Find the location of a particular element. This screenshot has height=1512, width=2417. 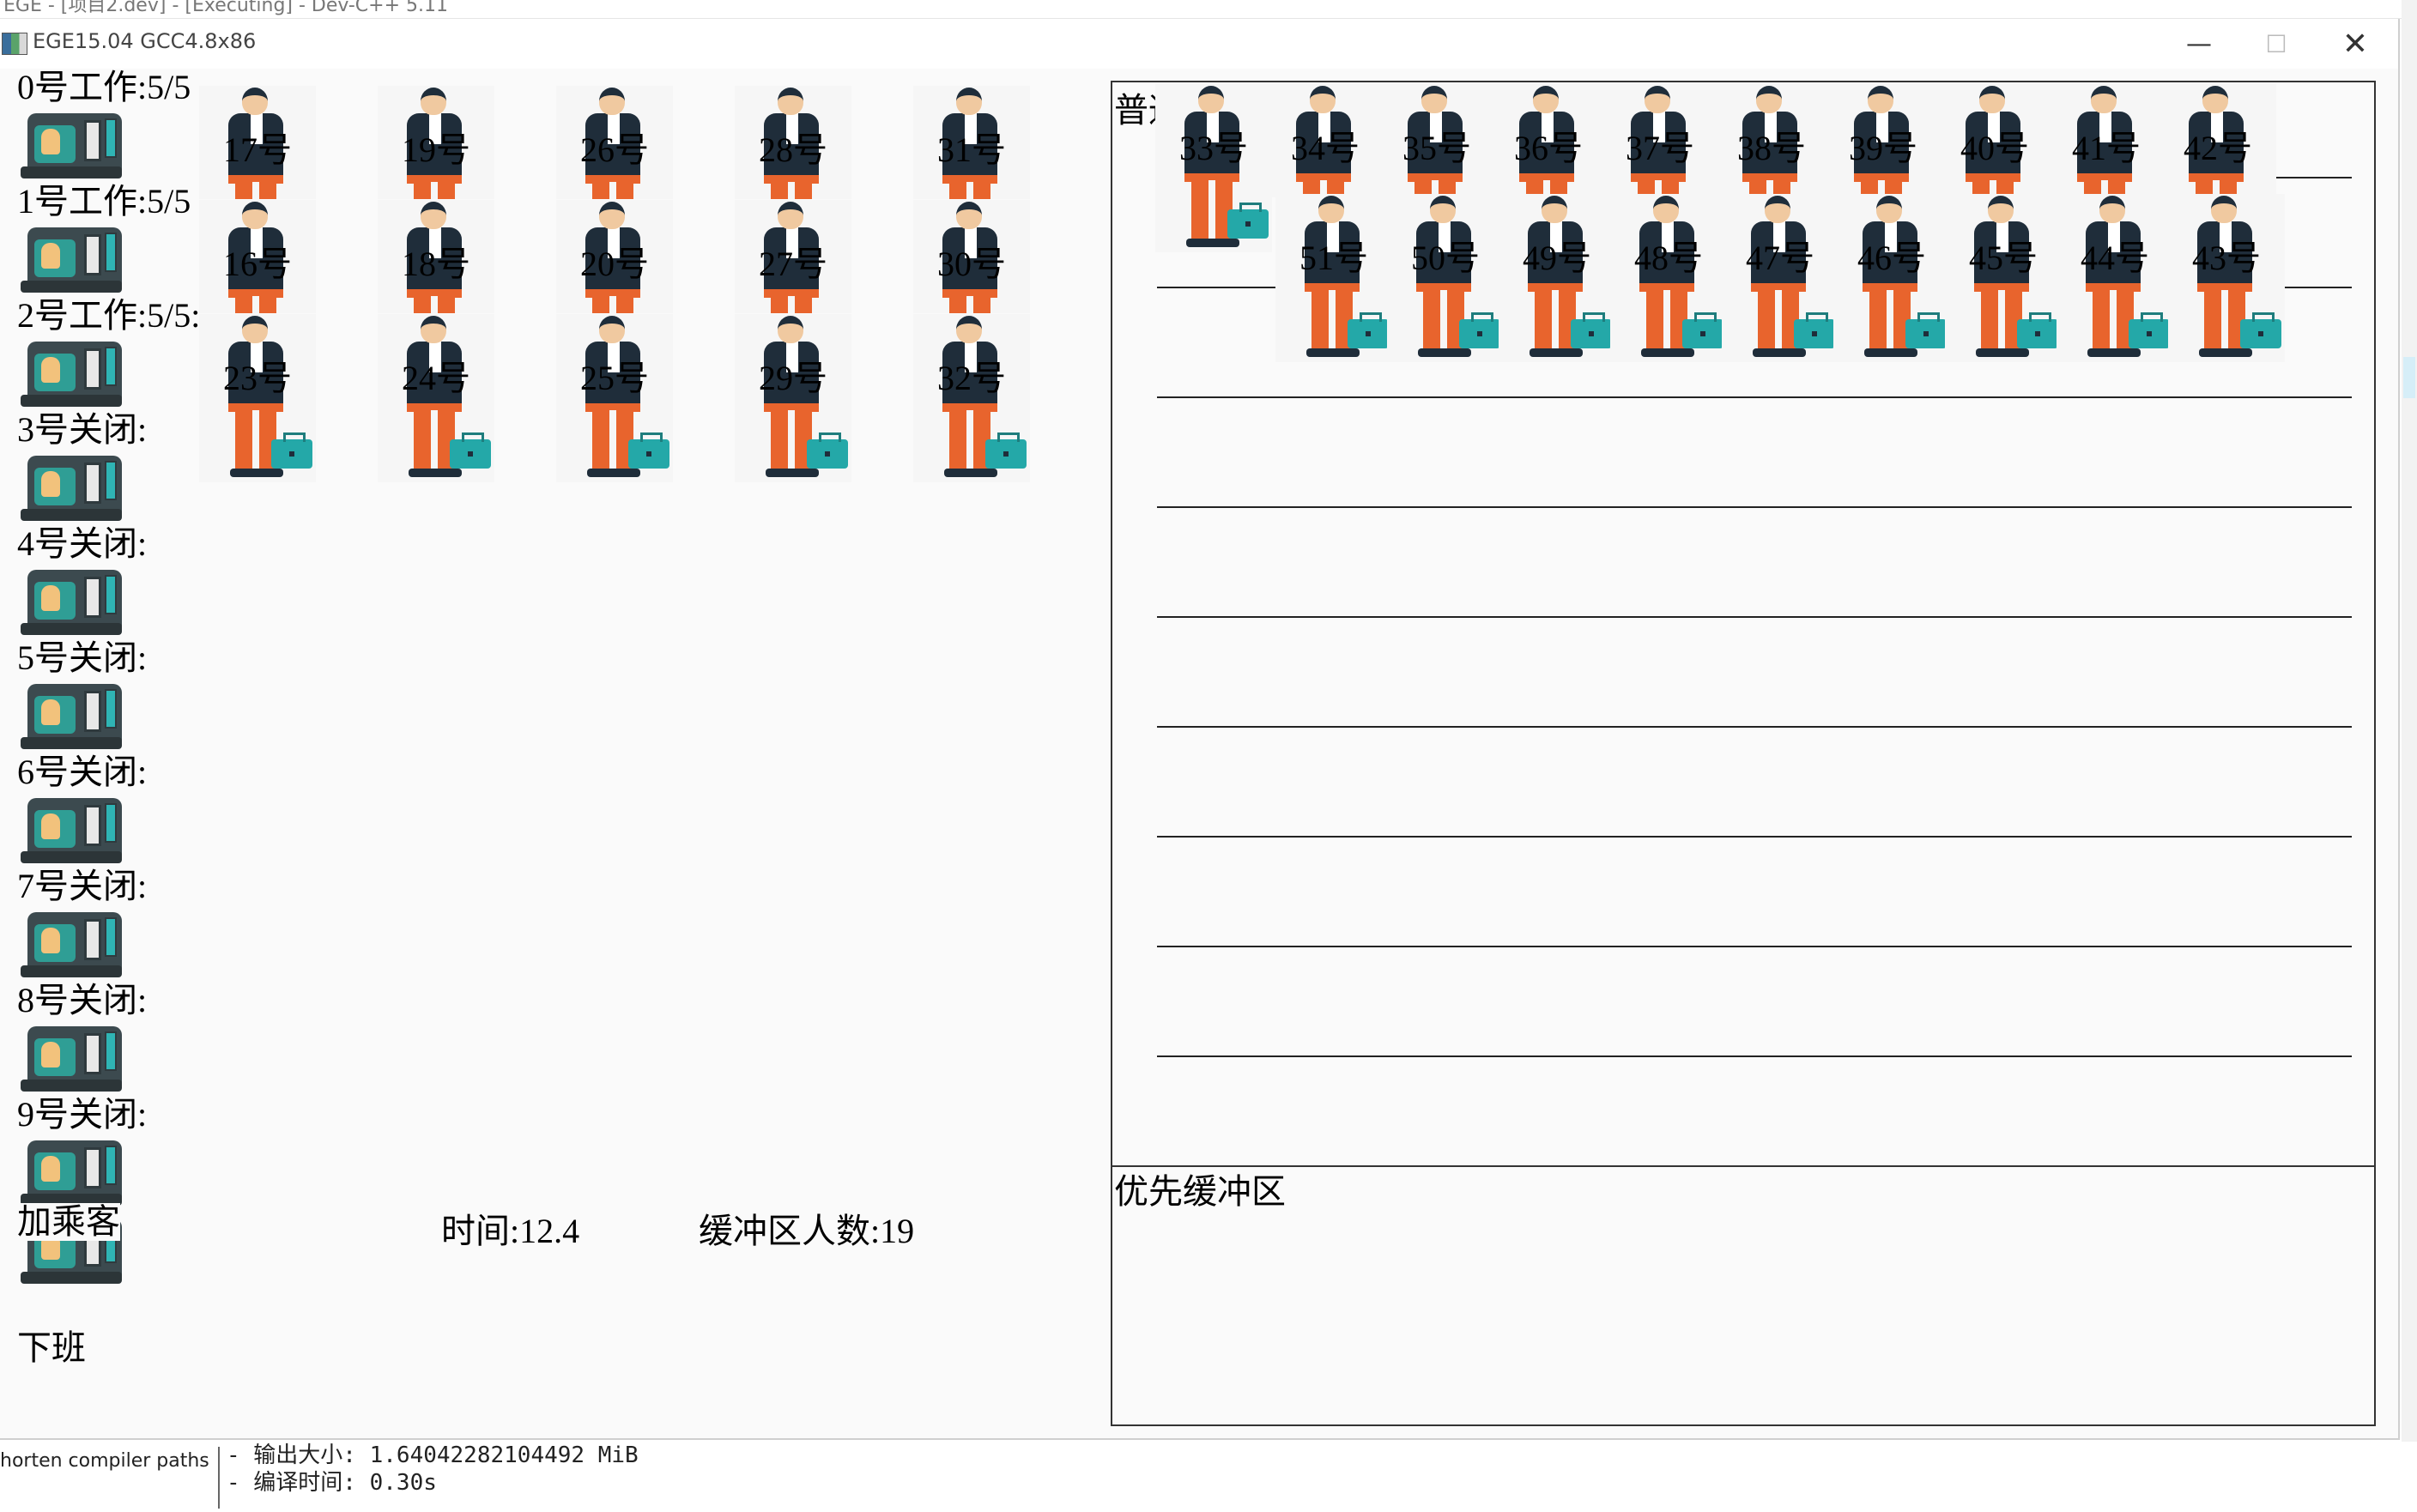

passenger: 27号 is located at coordinates (793, 256).